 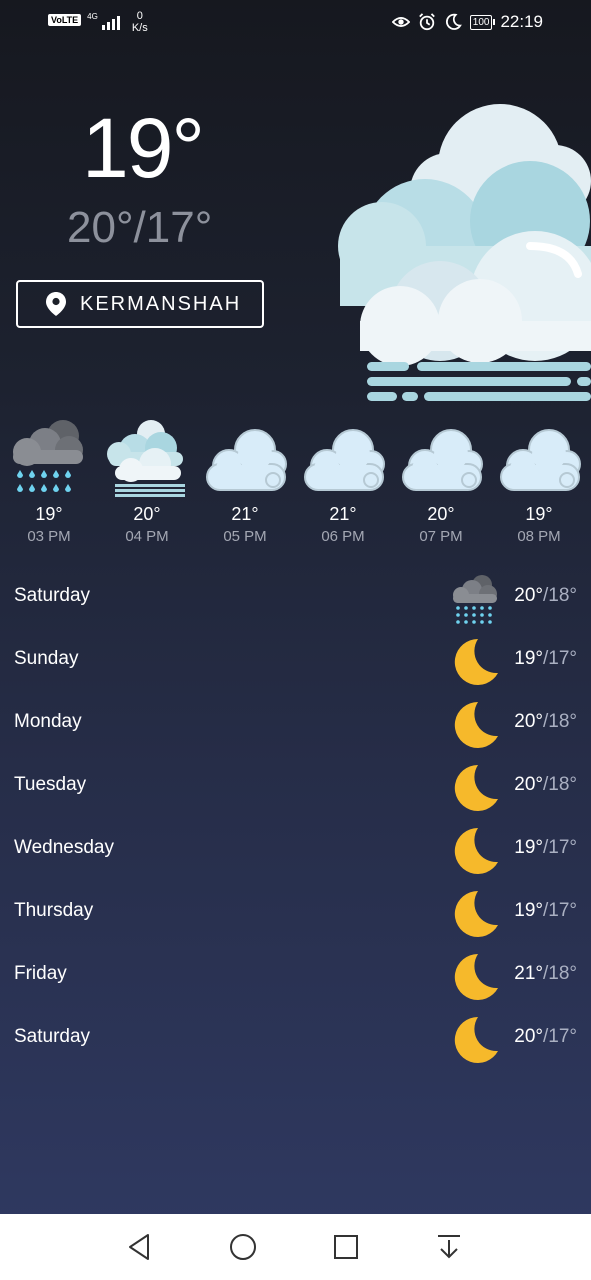 I want to click on notification-pull-icon, so click(x=449, y=1247).